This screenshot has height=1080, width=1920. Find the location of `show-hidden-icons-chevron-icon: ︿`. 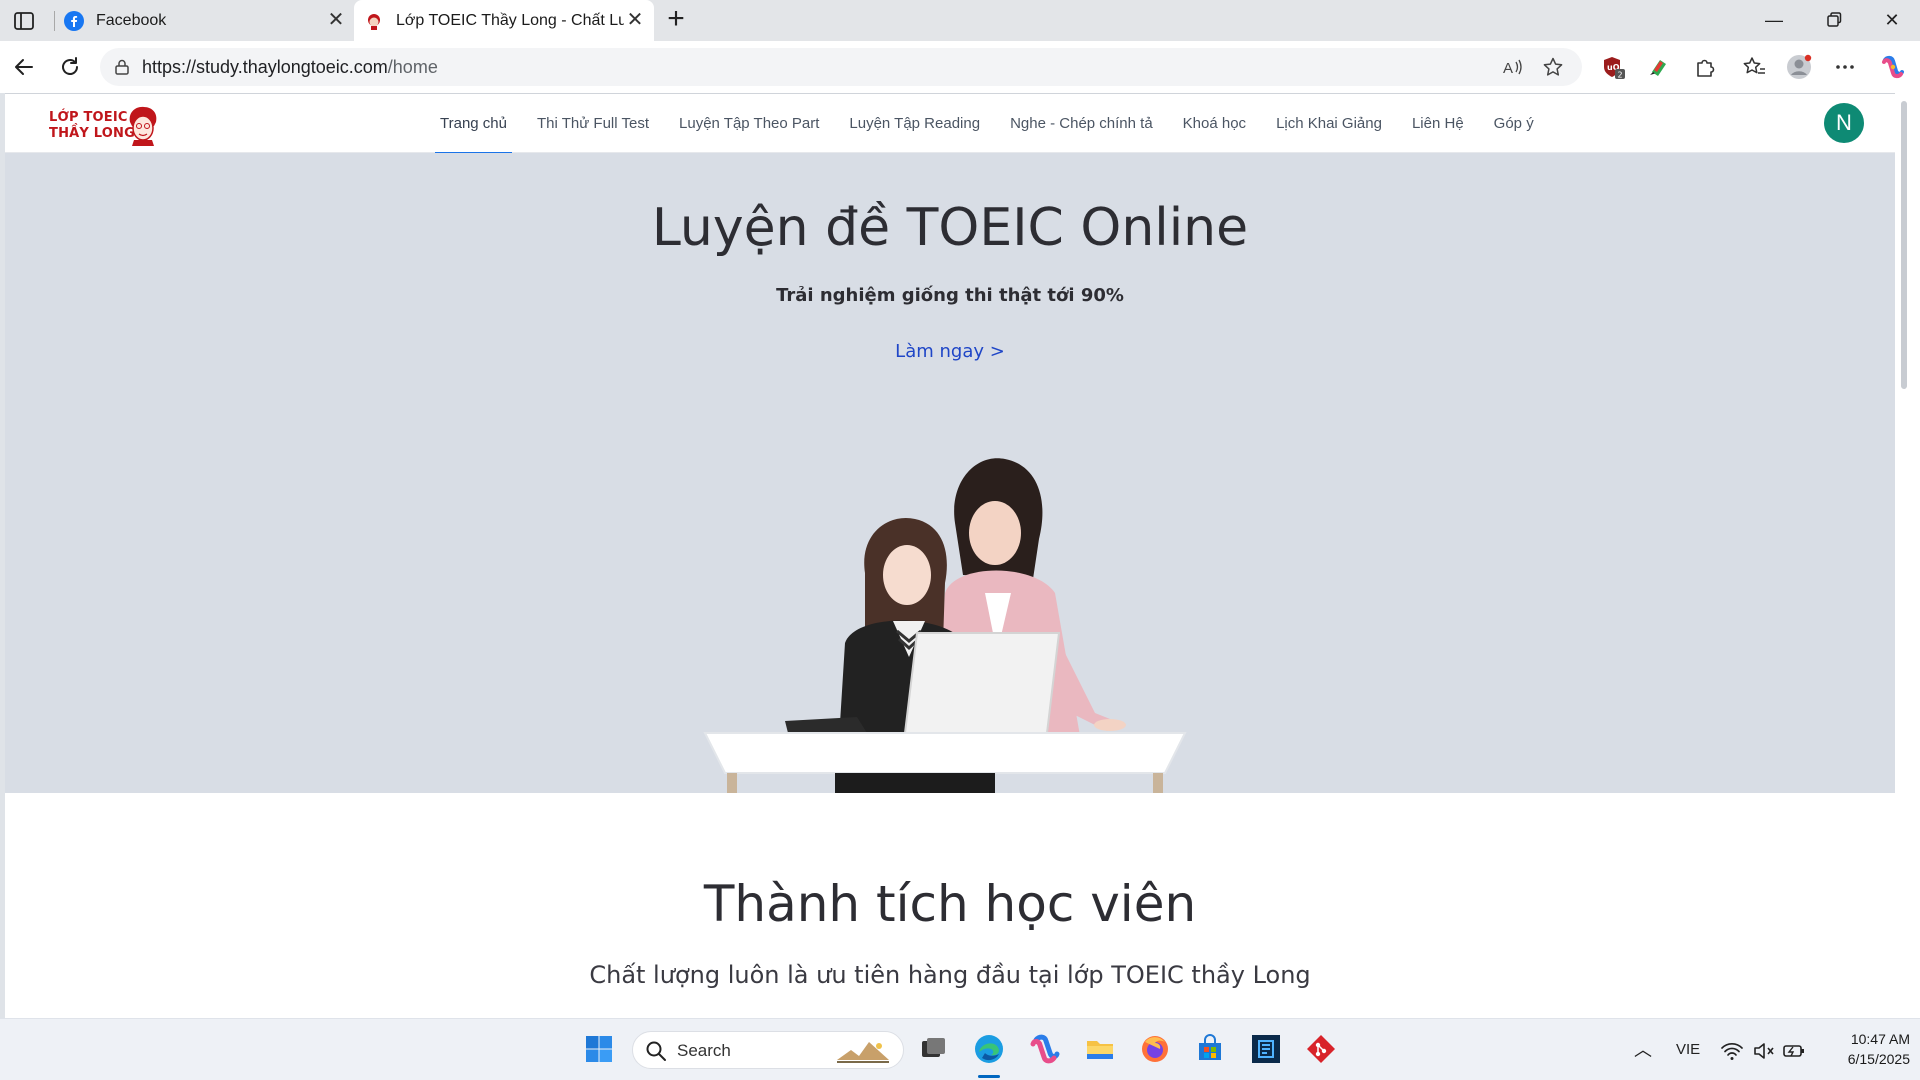

show-hidden-icons-chevron-icon: ︿ is located at coordinates (1643, 1049).